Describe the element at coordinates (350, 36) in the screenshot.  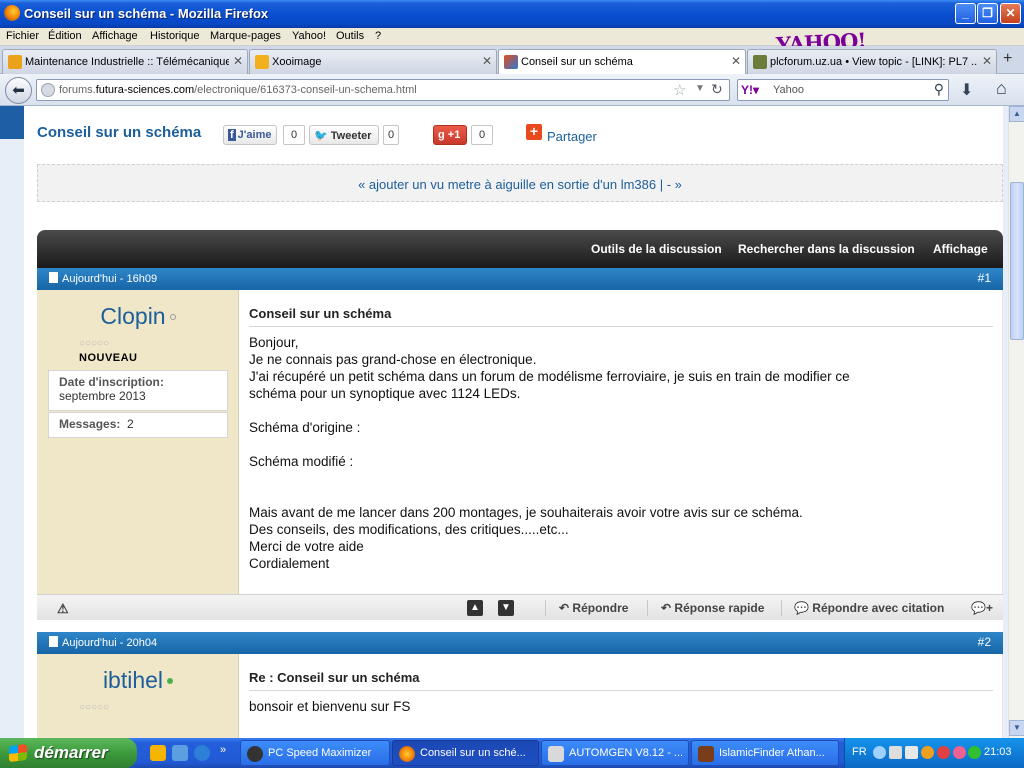
I see `menu-outils: Outils` at that location.